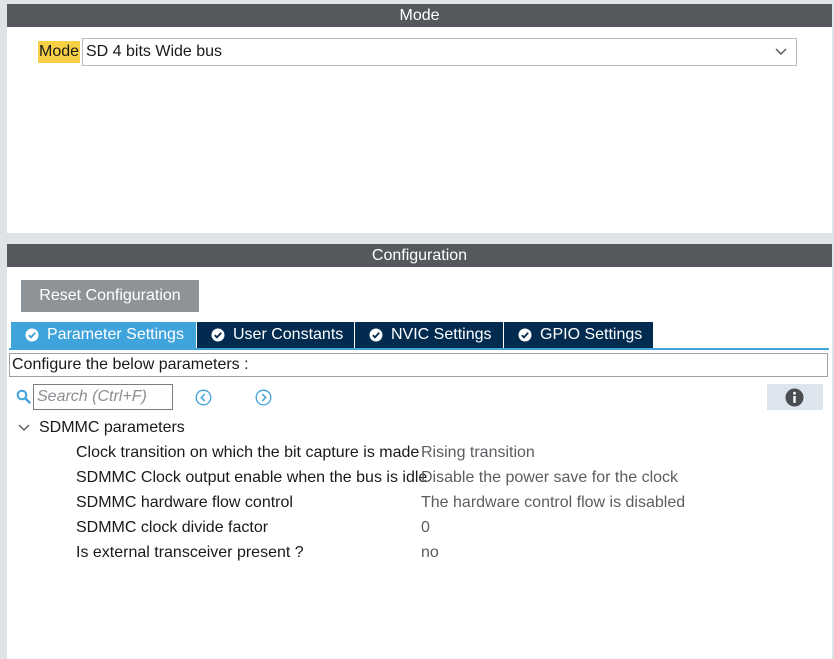 This screenshot has height=659, width=834. I want to click on search-input, so click(103, 397).